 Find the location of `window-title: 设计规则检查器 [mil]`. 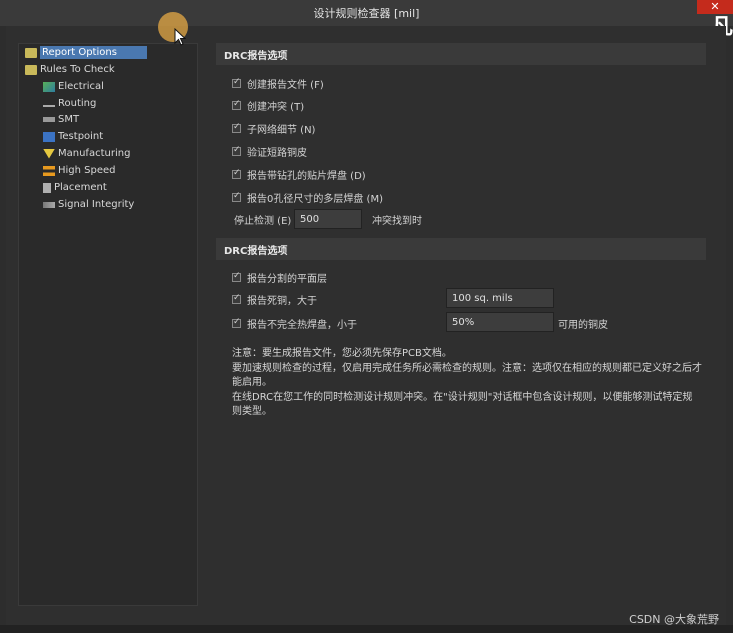

window-title: 设计规则检查器 [mil] is located at coordinates (366, 13).